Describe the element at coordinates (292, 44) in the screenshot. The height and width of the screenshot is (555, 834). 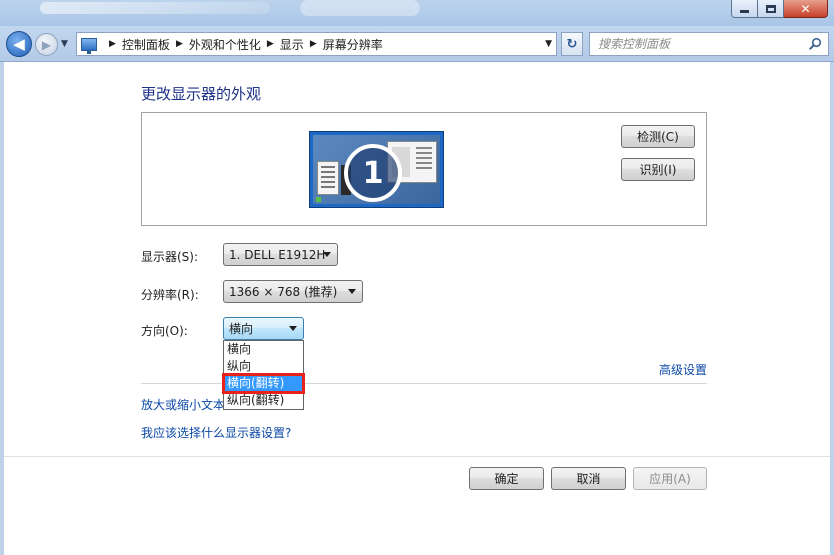
I see `breadcrumb-display: 显示` at that location.